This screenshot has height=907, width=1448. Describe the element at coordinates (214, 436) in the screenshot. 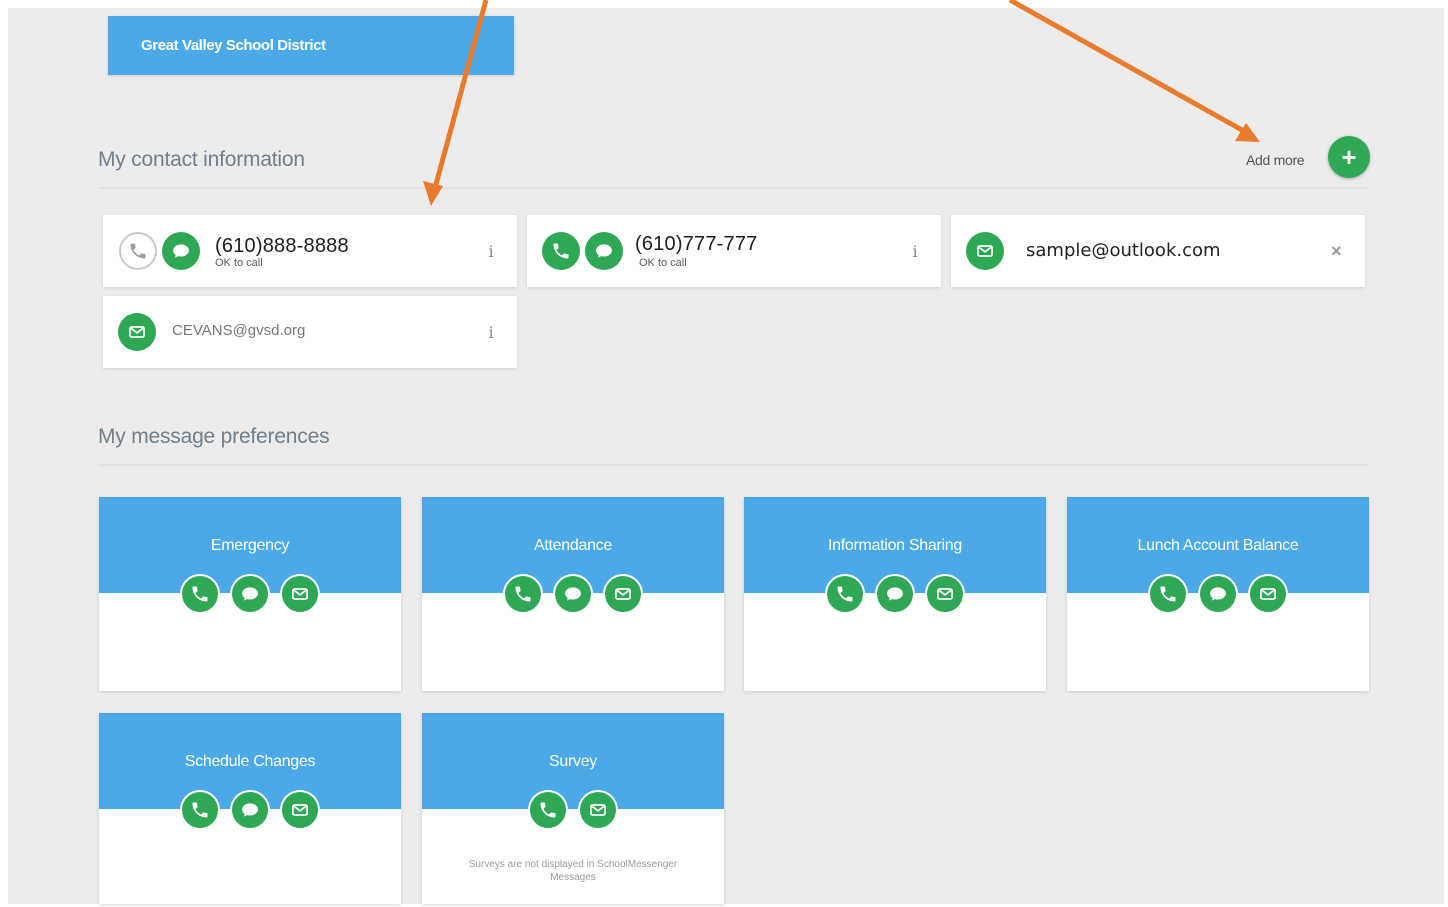

I see `preferences-section-title: My message preferences` at that location.